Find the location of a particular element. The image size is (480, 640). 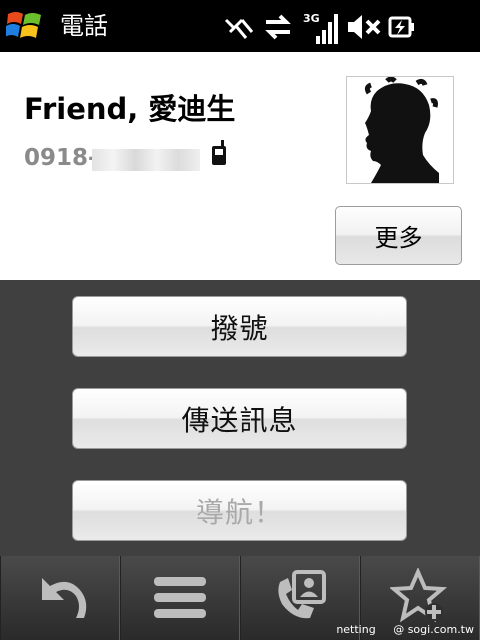

back-button is located at coordinates (60, 598).